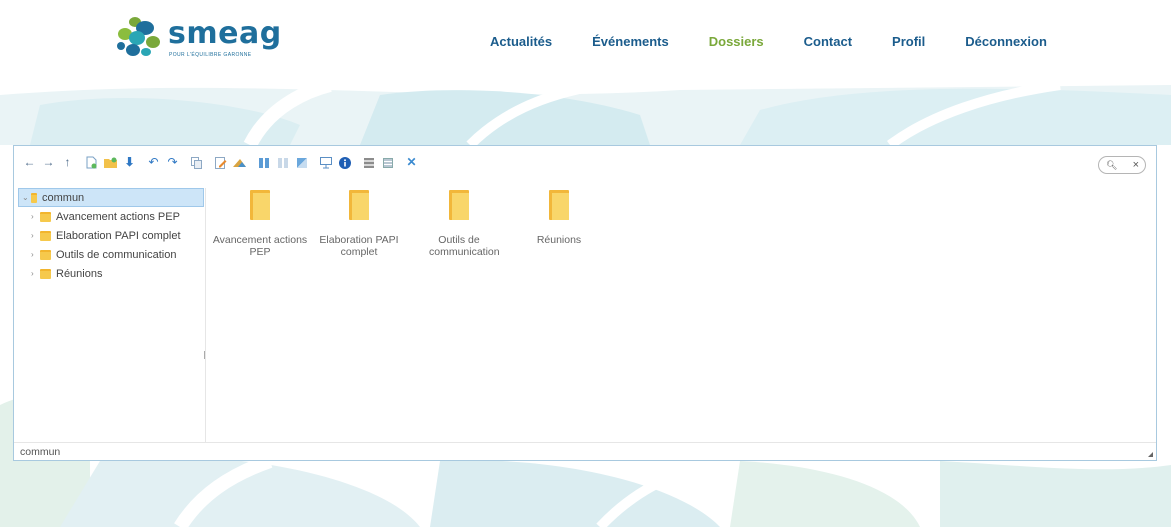  What do you see at coordinates (263, 162) in the screenshot?
I see `view-icons-icon` at bounding box center [263, 162].